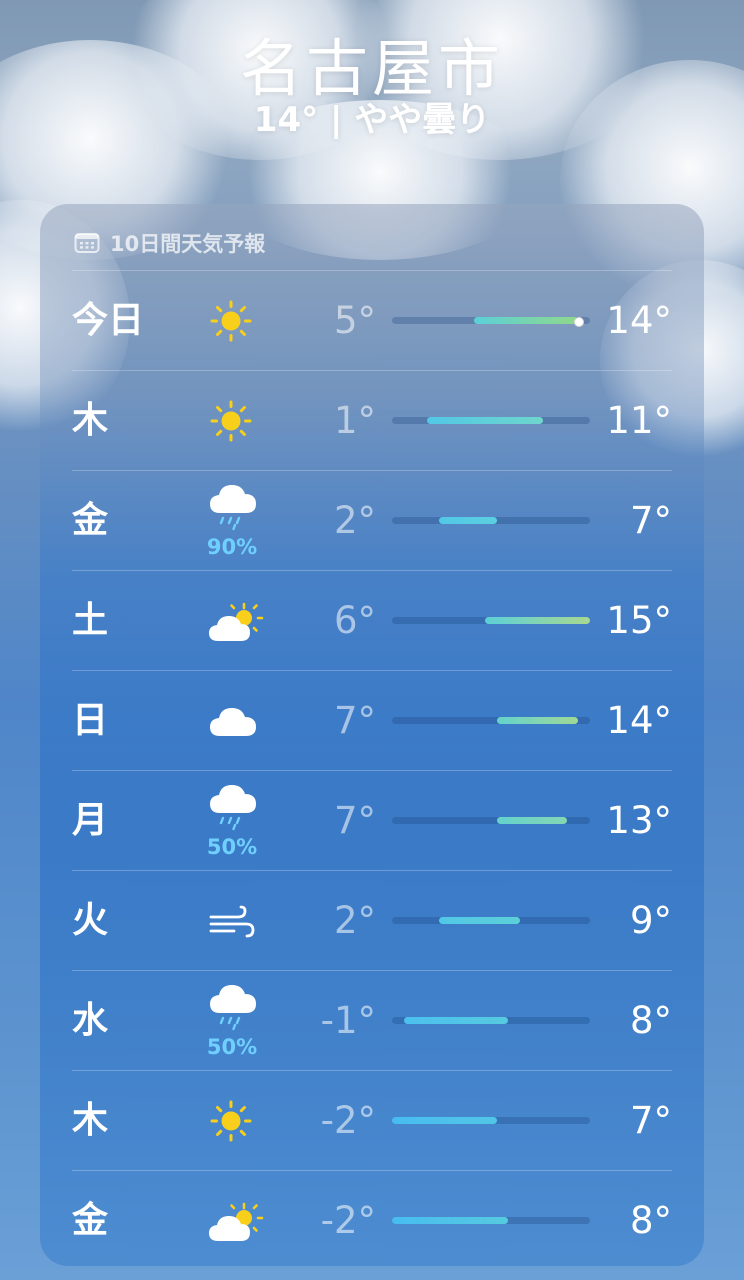 The width and height of the screenshot is (744, 1280). What do you see at coordinates (87, 243) in the screenshot?
I see `calendar-icon` at bounding box center [87, 243].